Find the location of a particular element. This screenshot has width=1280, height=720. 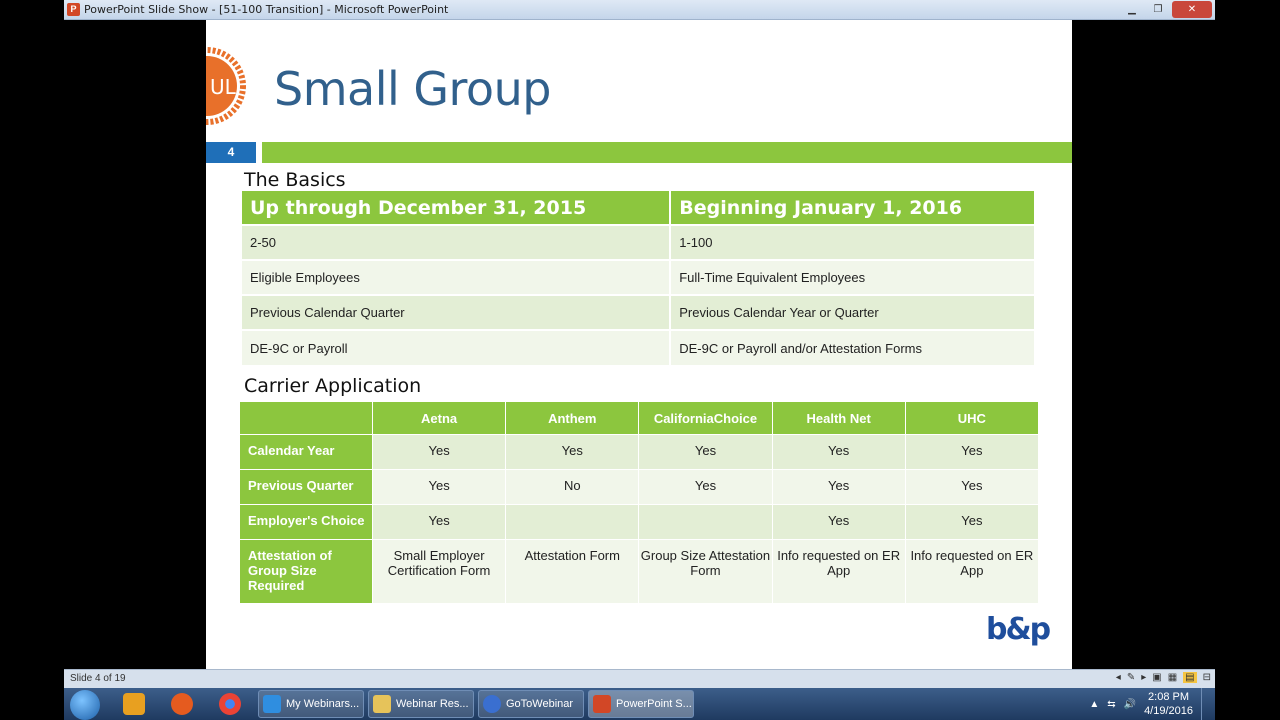

table-cell: No is located at coordinates (572, 487).